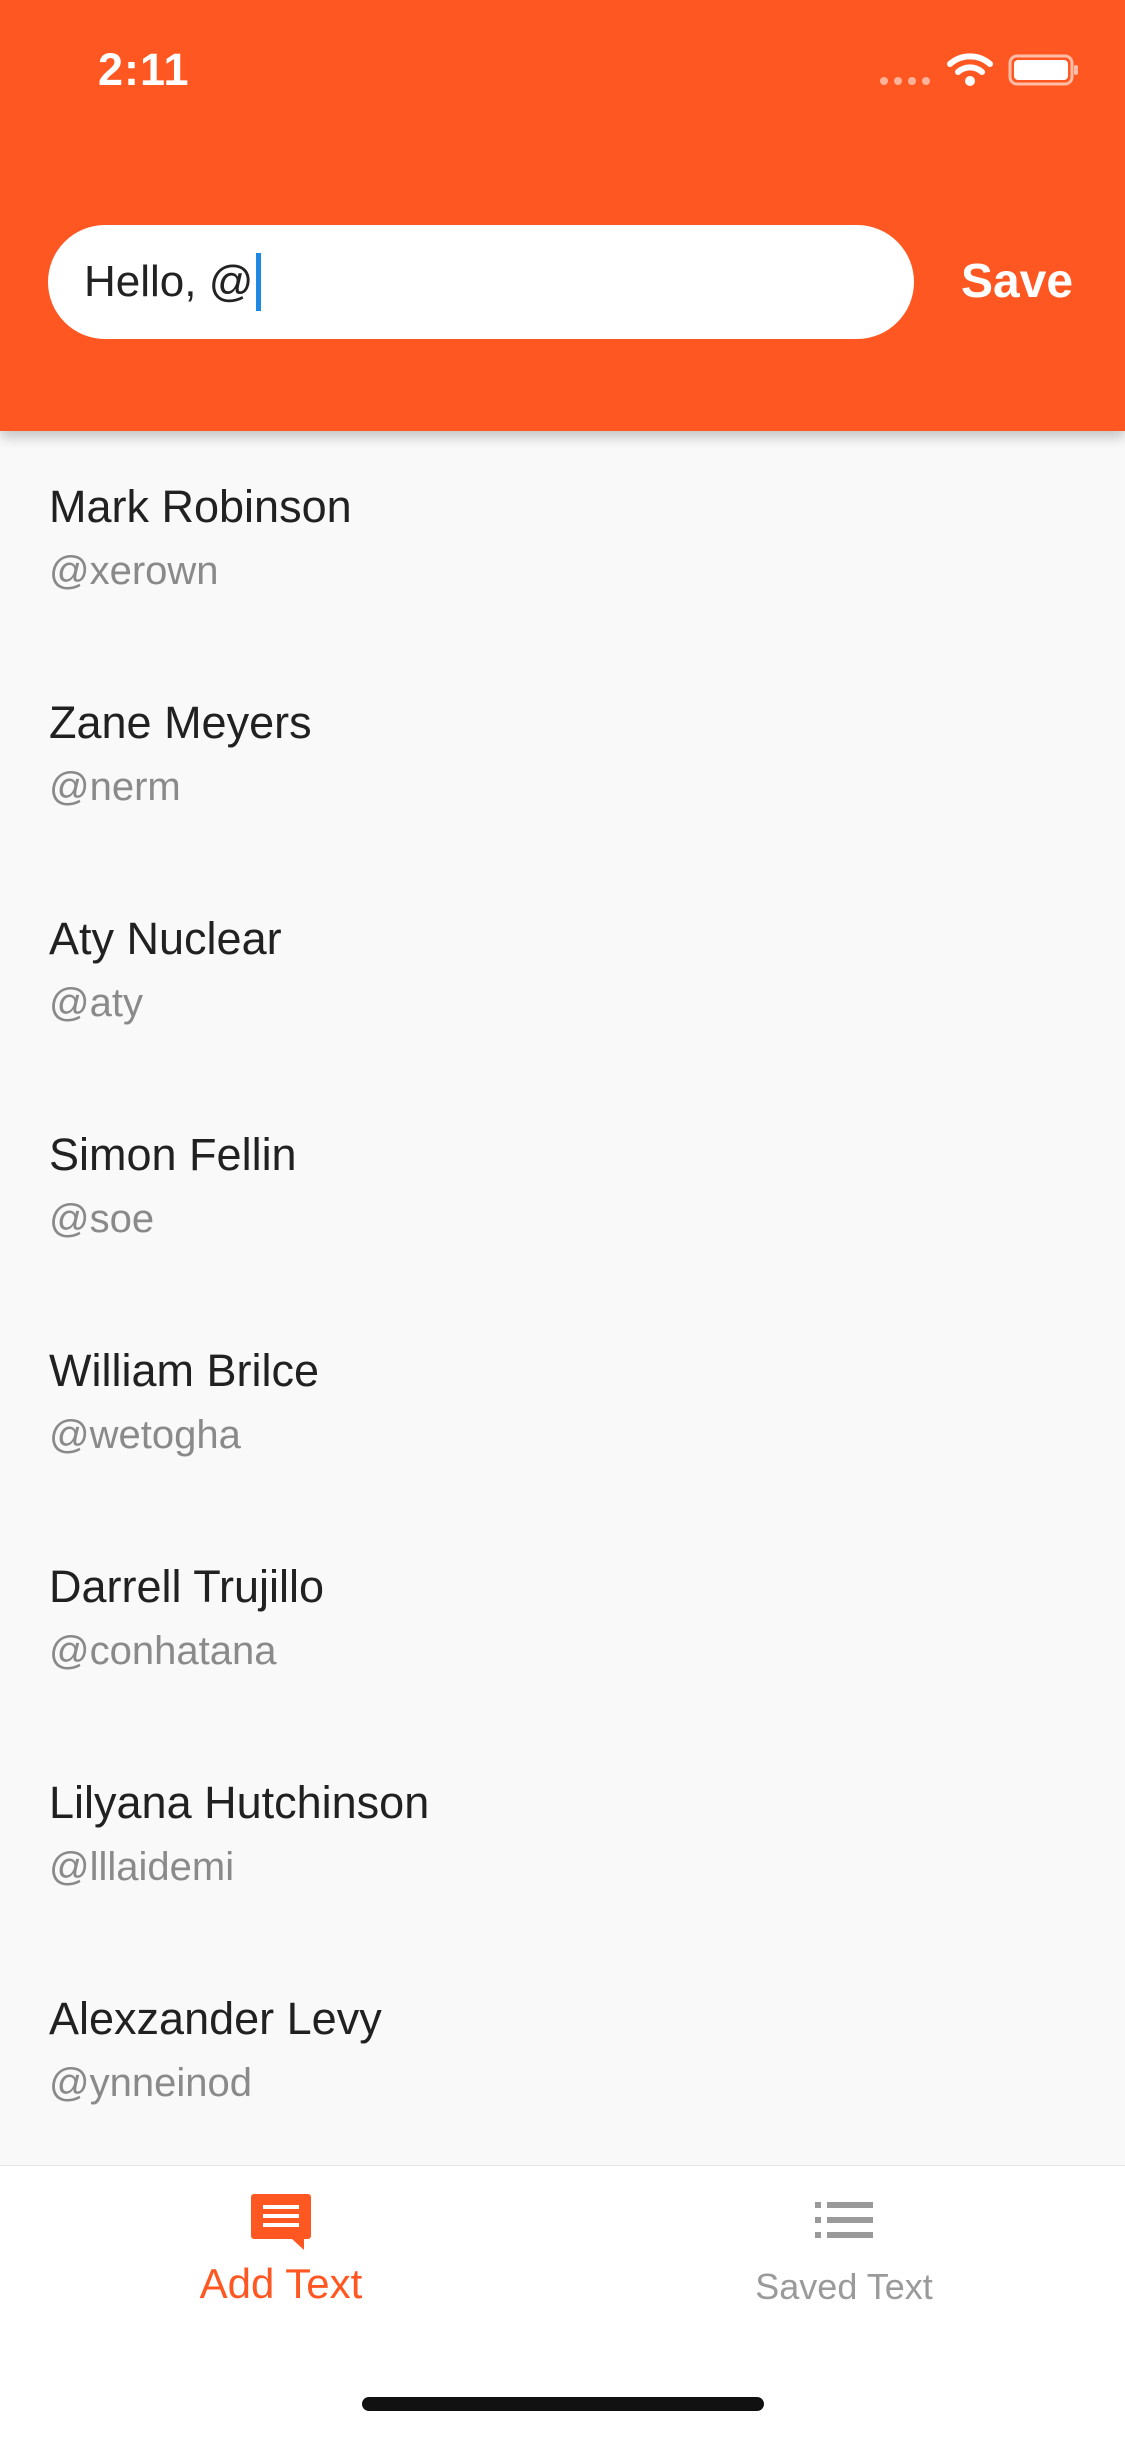  I want to click on tab-saved-text: Saved Text, so click(844, 2246).